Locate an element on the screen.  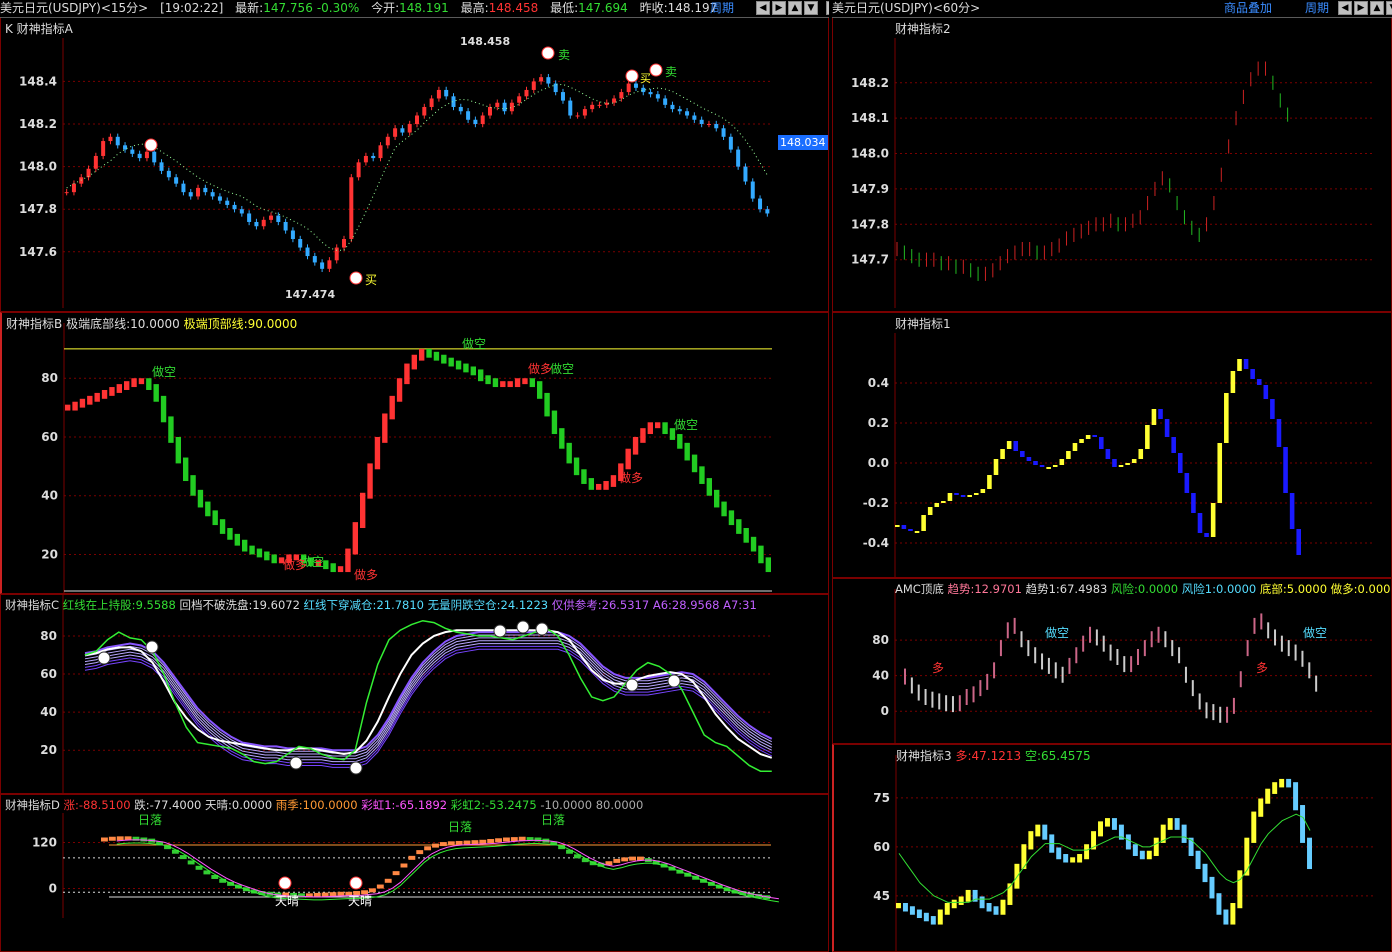
left-nav-buttons: ◀ ▶ ▲ ▼ □ is located at coordinates (792, 8).